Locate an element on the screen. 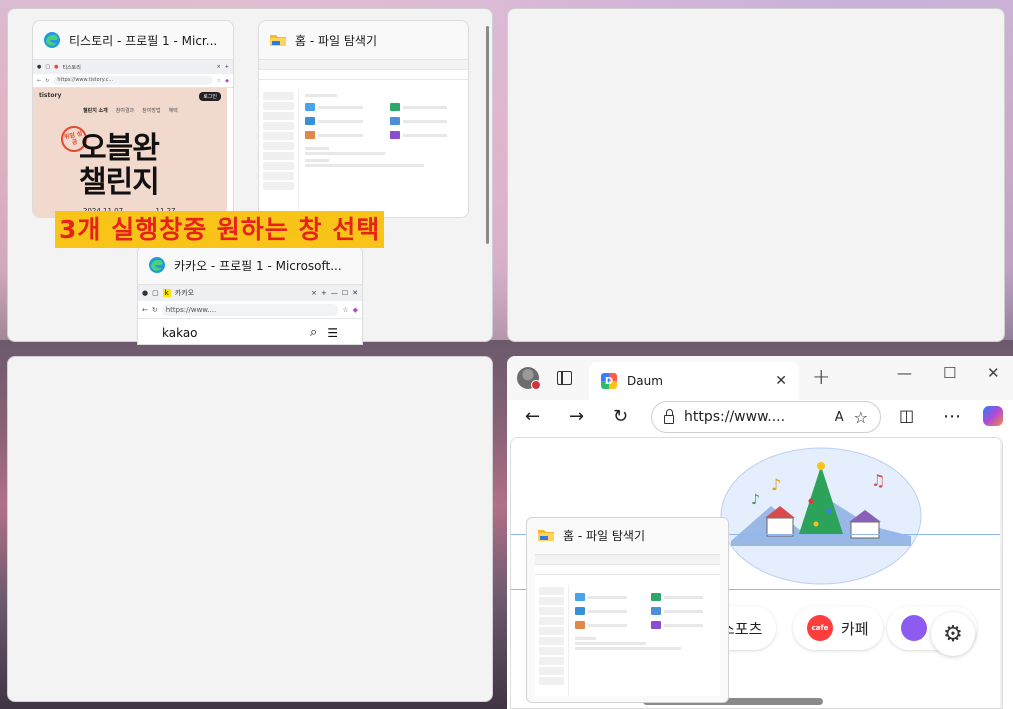  kakao-favicon: k is located at coordinates (166, 293).